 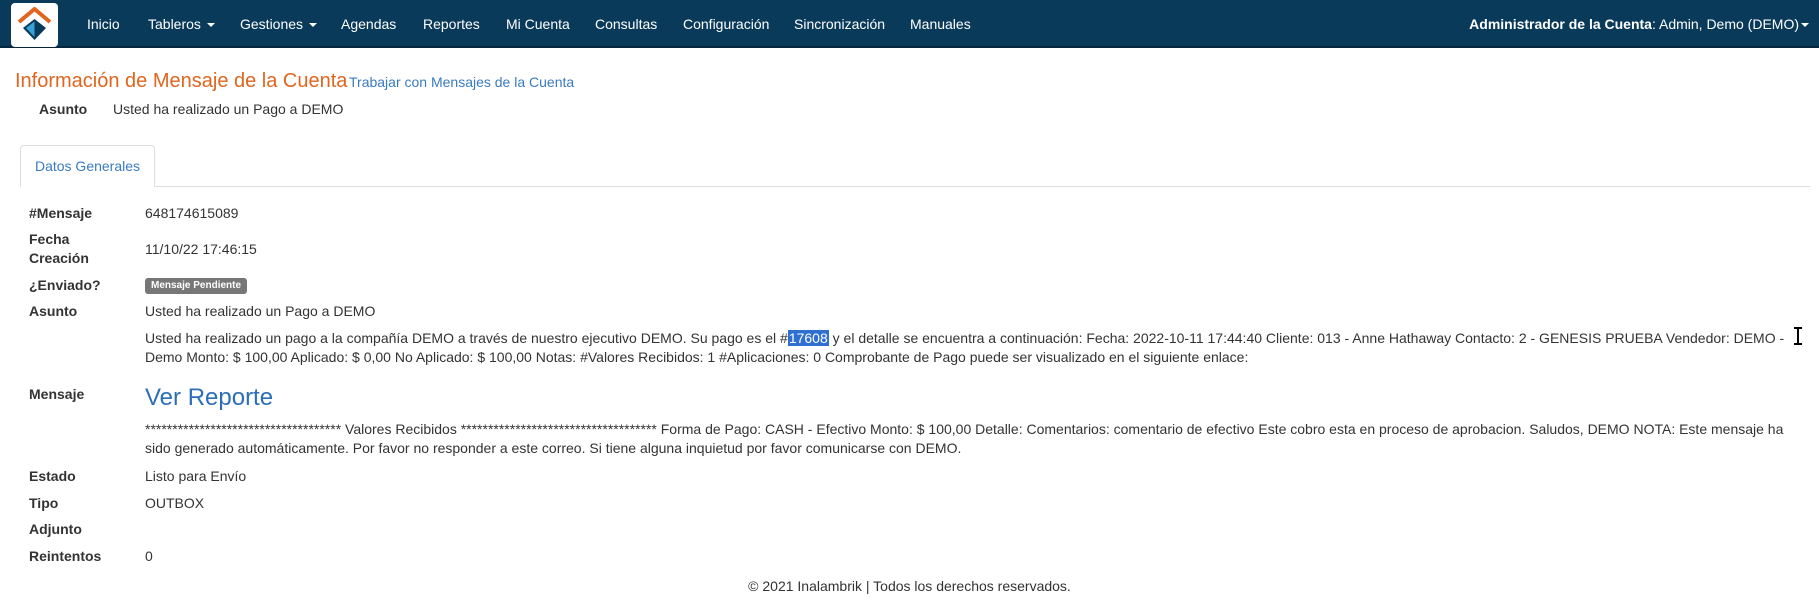 What do you see at coordinates (52, 476) in the screenshot?
I see `field-label-estado: Estado` at bounding box center [52, 476].